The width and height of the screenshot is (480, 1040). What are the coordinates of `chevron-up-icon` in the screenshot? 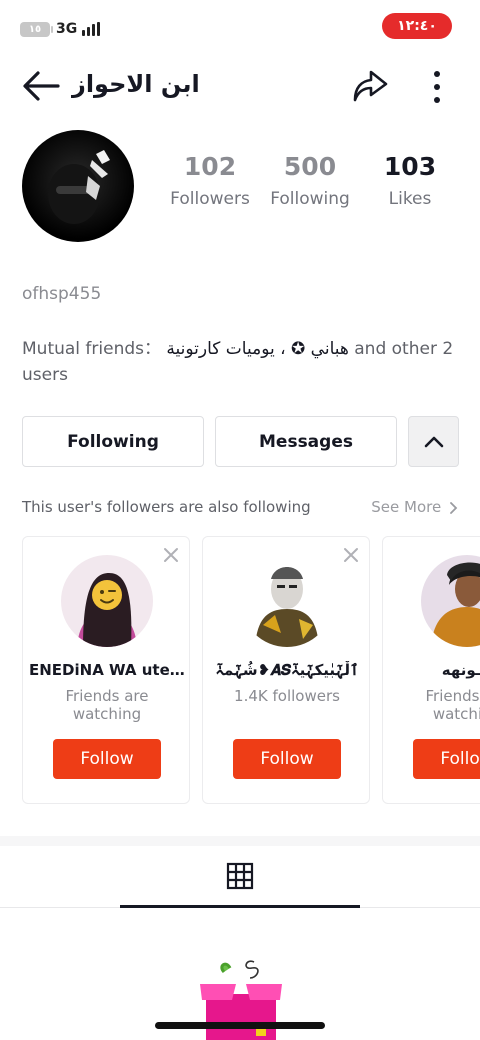 It's located at (433, 441).